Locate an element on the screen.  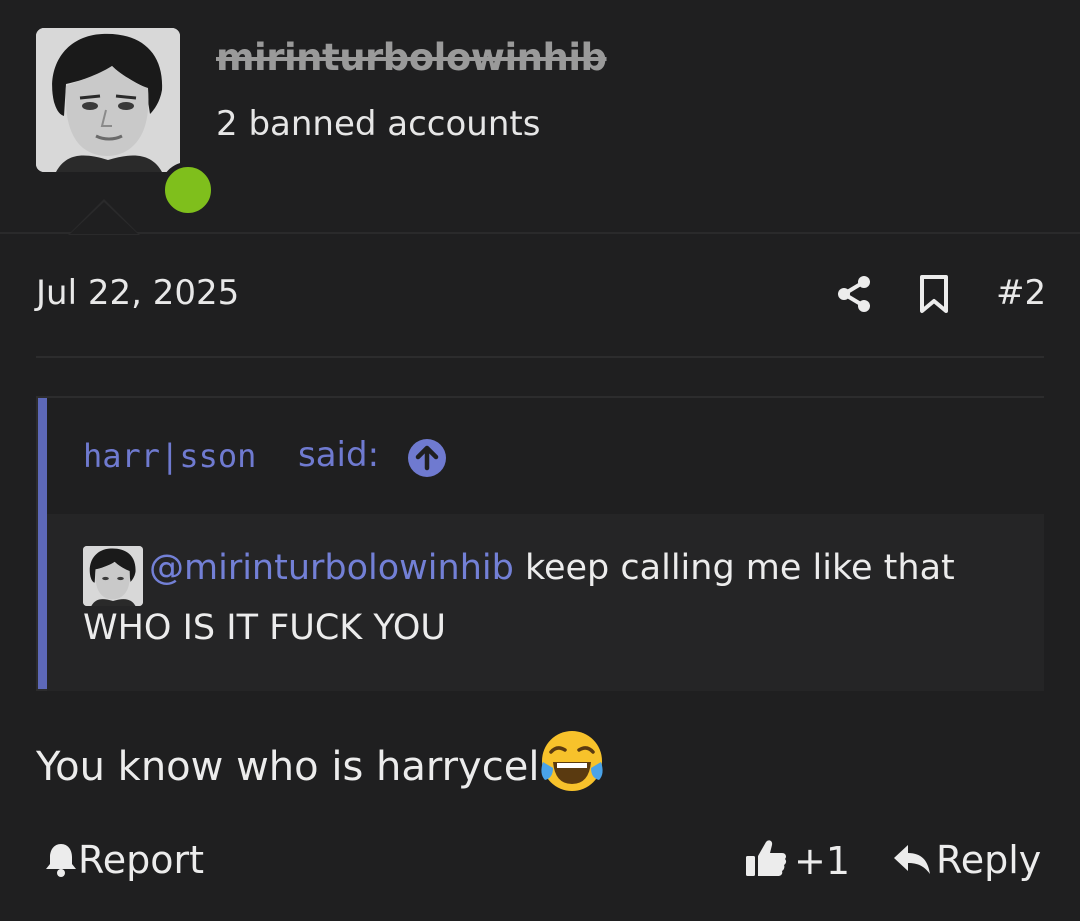
avatar is located at coordinates (108, 100).